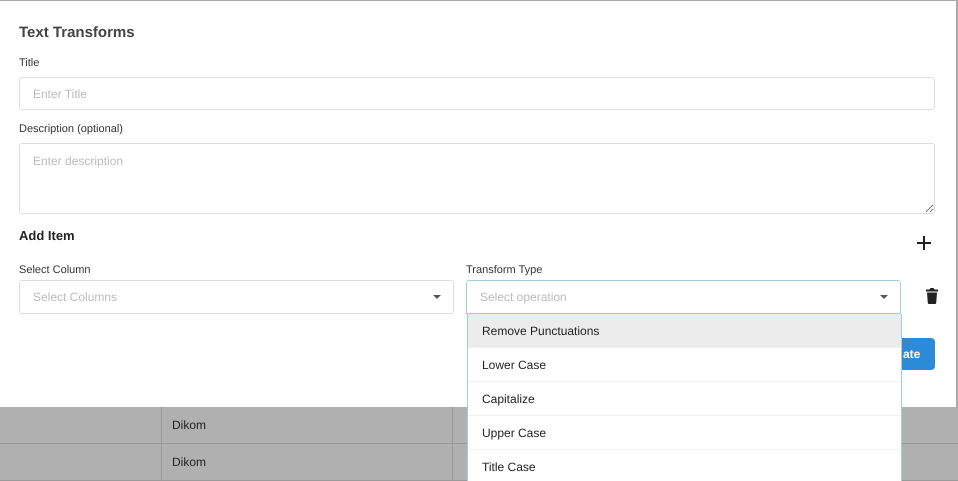  I want to click on dropdown-option: Capitalize, so click(684, 398).